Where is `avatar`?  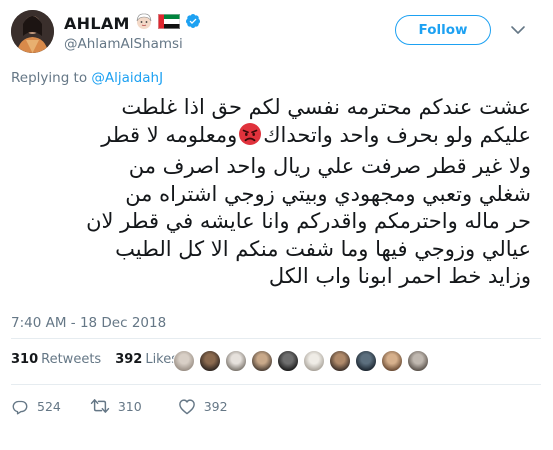 avatar is located at coordinates (32, 31).